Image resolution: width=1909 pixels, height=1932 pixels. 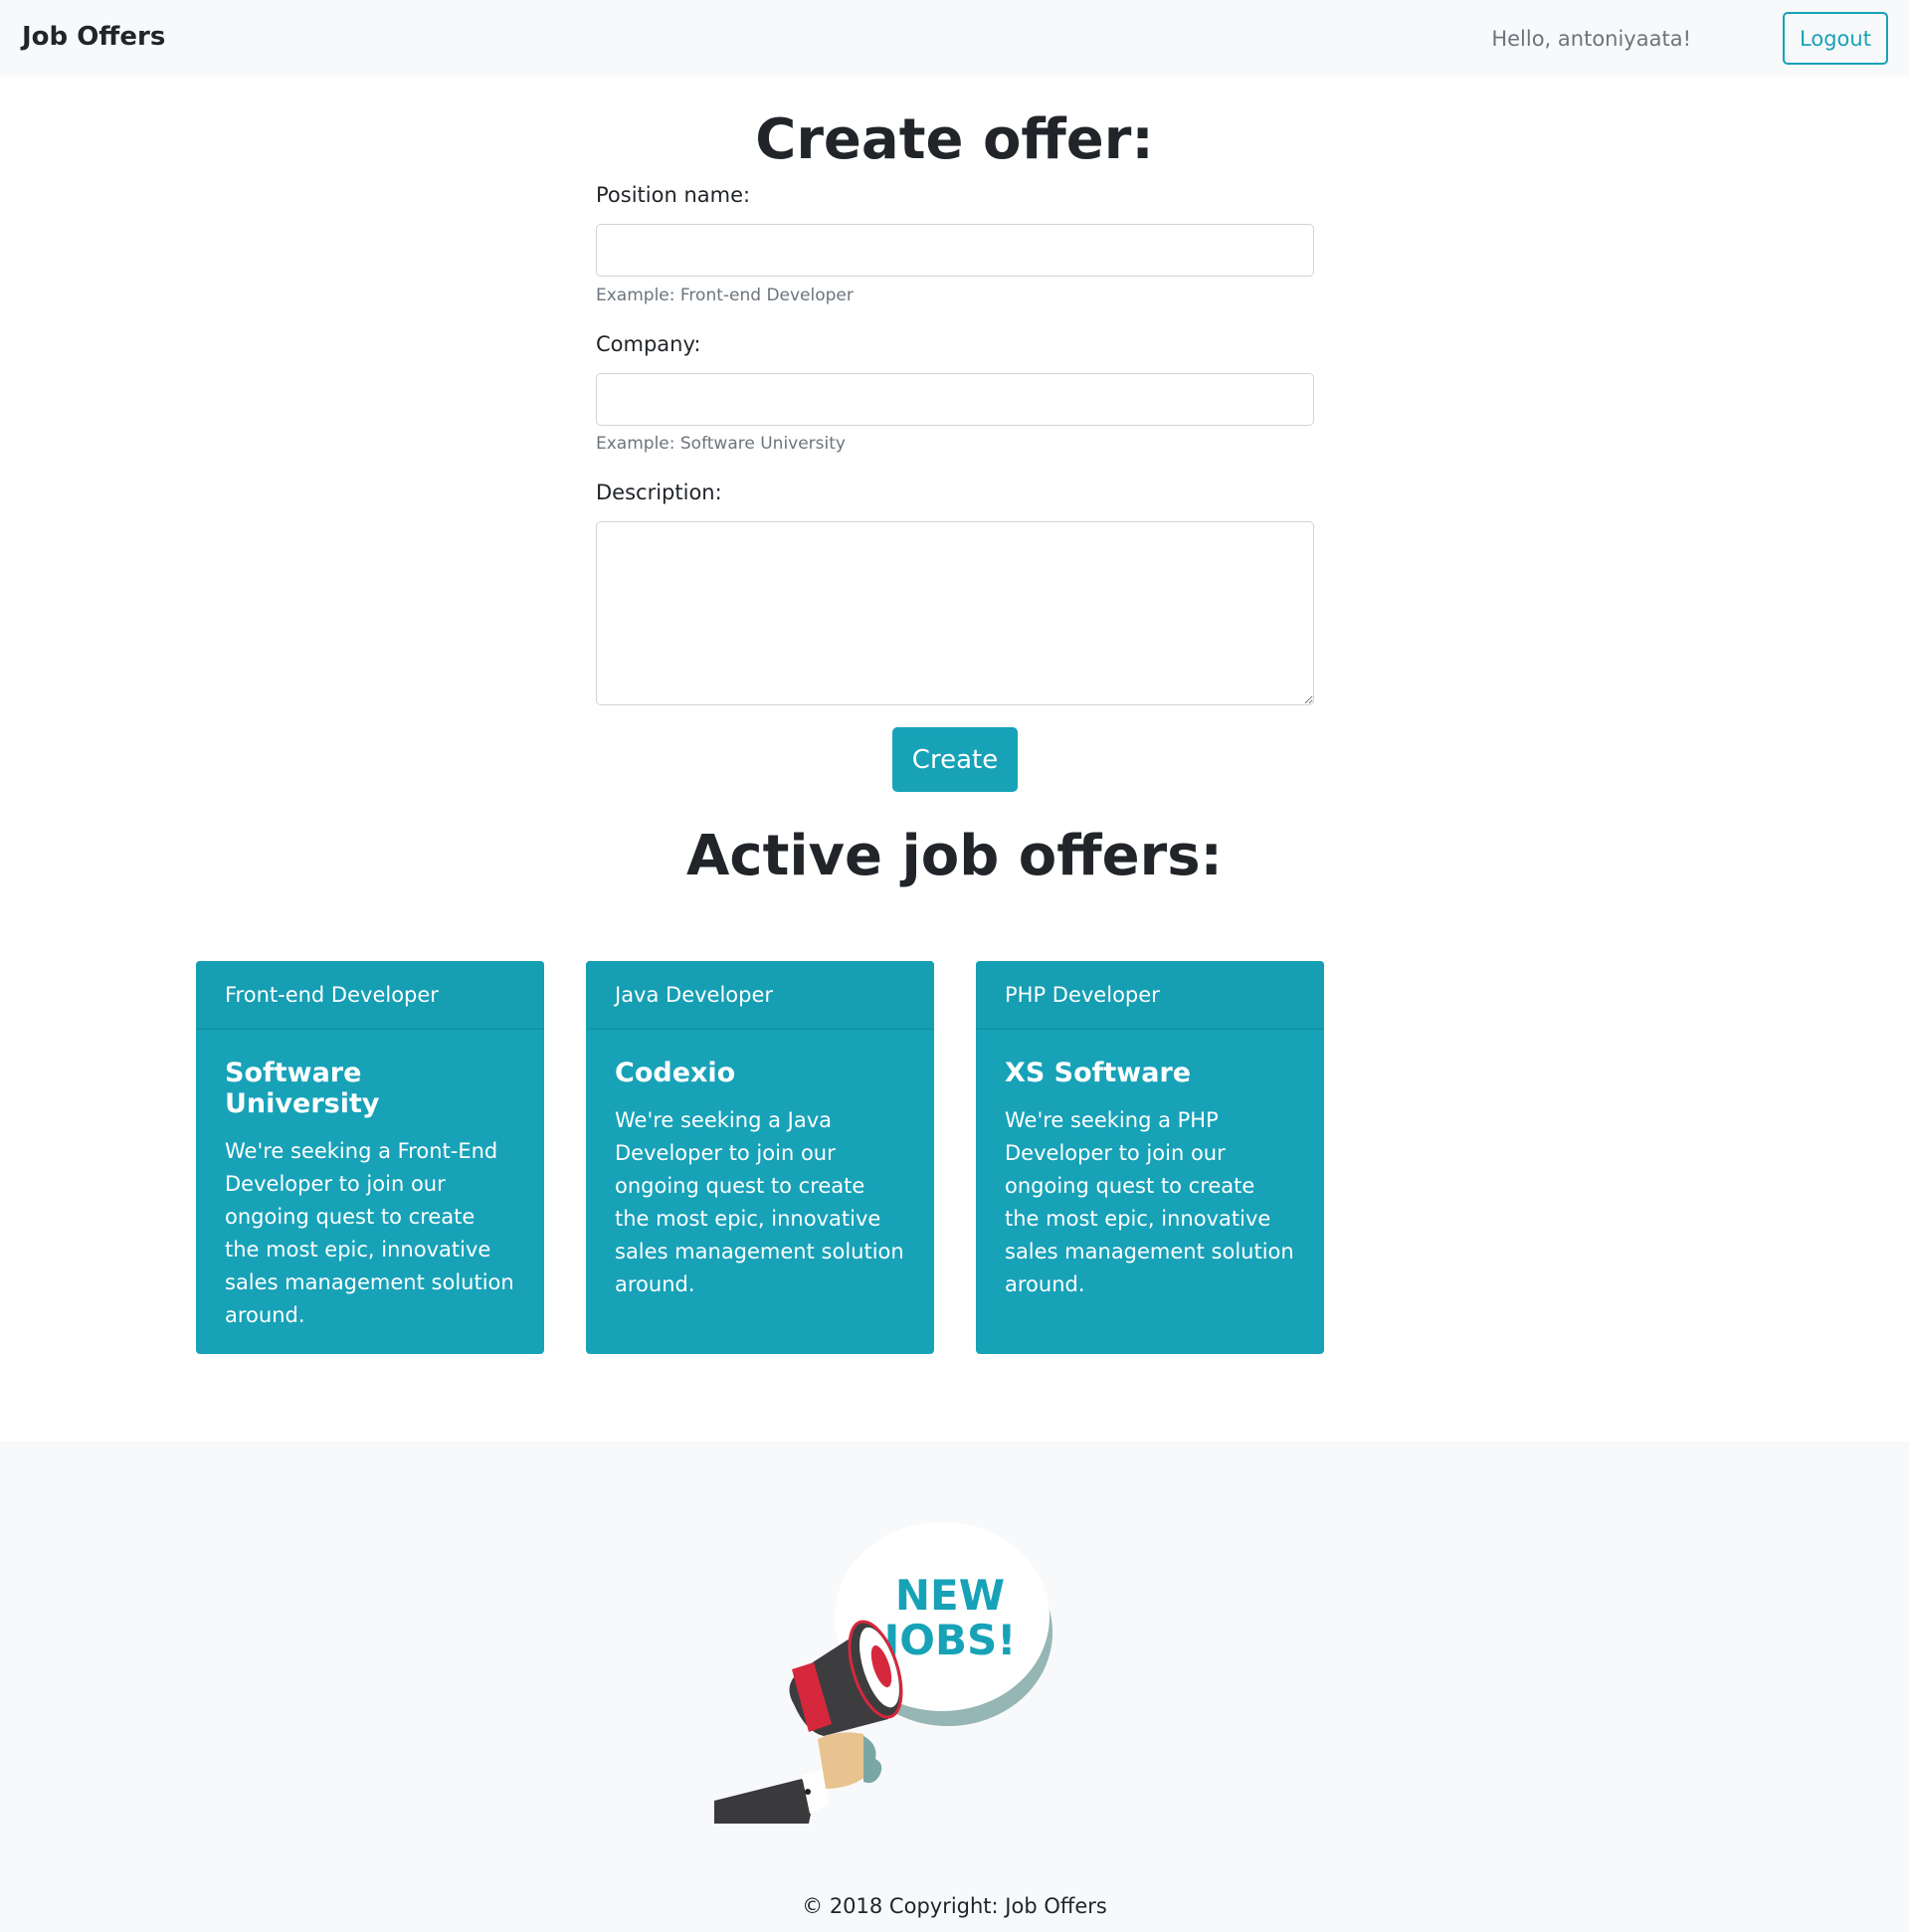 I want to click on position-name-hint: Example: Front-end Developer, so click(x=725, y=295).